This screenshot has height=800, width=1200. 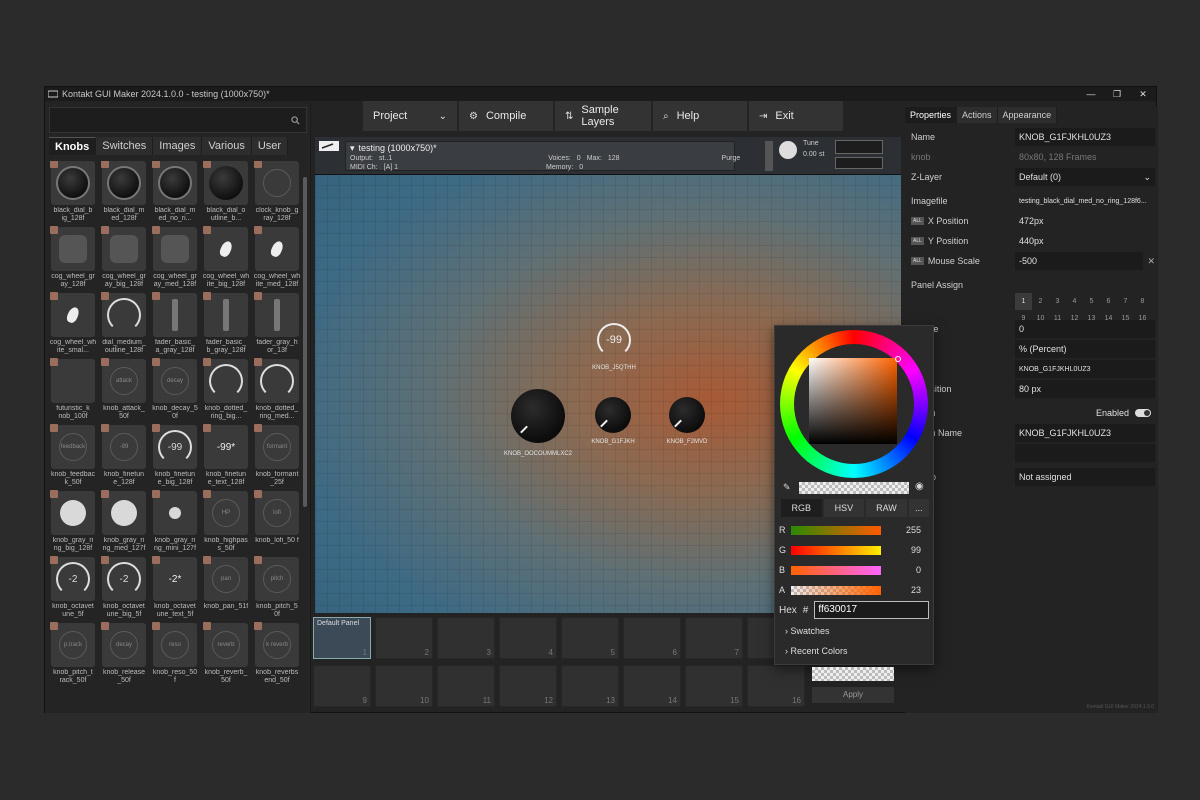 What do you see at coordinates (816, 651) in the screenshot?
I see `recent-colors-expander: › Recent Colors` at bounding box center [816, 651].